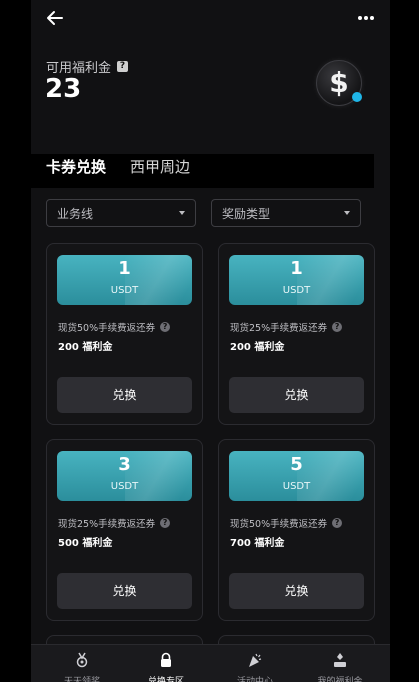 The height and width of the screenshot is (682, 419). What do you see at coordinates (210, 18) in the screenshot?
I see `top-bar` at bounding box center [210, 18].